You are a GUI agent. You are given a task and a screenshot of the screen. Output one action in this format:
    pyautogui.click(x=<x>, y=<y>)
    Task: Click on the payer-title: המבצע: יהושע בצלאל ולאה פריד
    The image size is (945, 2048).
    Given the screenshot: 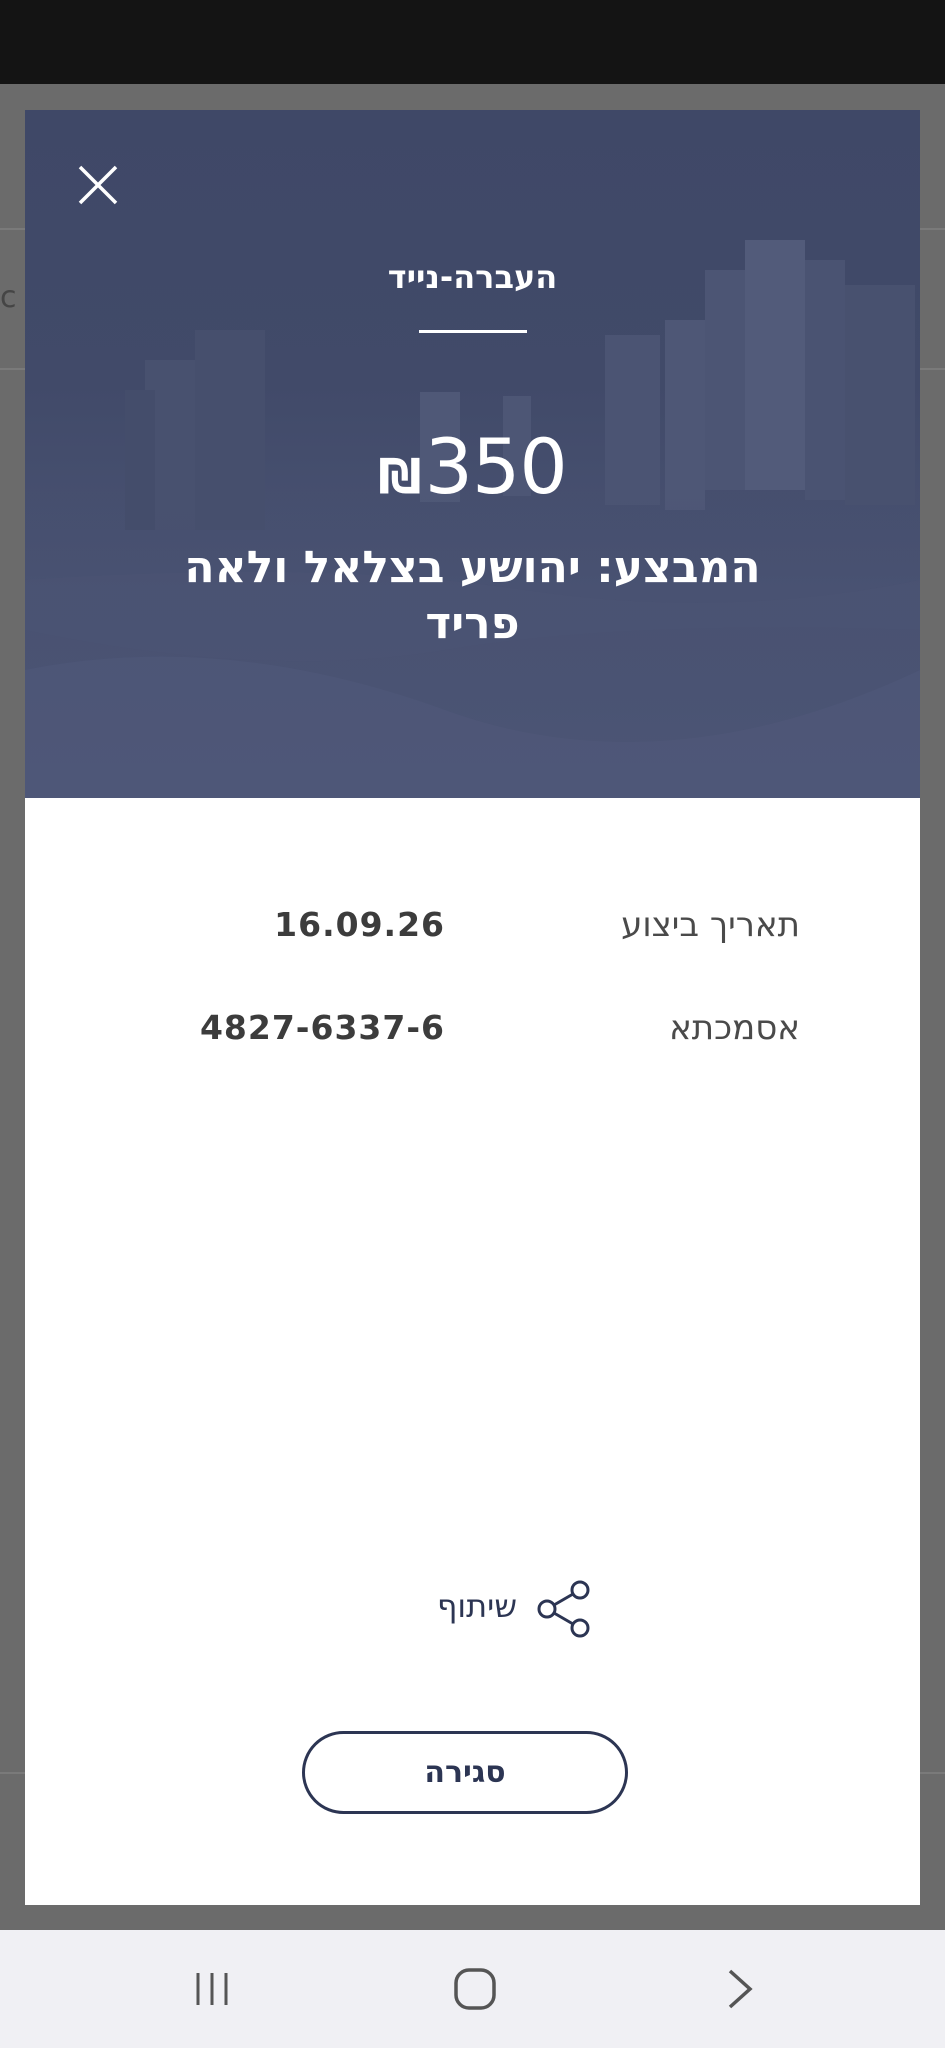 What is the action you would take?
    pyautogui.click(x=472, y=595)
    